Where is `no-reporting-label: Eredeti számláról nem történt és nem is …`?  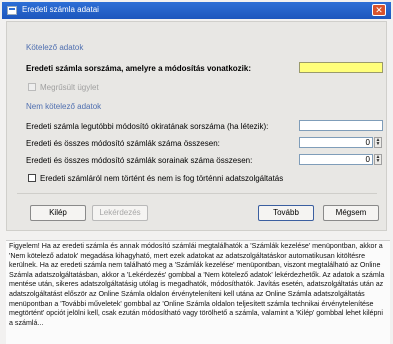 no-reporting-label: Eredeti számláról nem történt és nem is … is located at coordinates (162, 178).